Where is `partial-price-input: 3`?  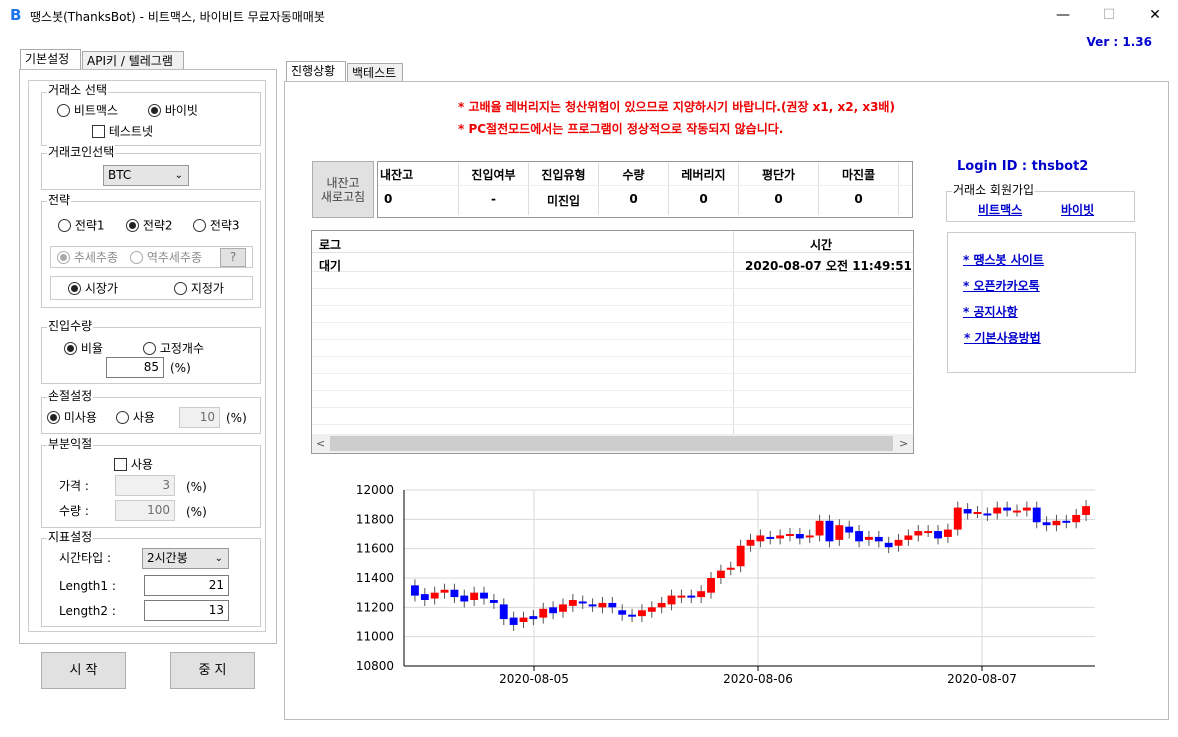 partial-price-input: 3 is located at coordinates (145, 485).